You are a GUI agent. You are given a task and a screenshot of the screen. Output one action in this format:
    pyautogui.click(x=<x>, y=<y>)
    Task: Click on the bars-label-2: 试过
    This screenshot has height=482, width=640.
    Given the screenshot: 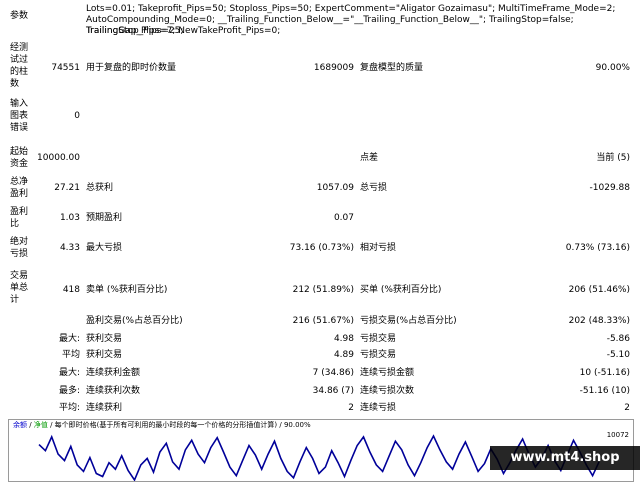 What is the action you would take?
    pyautogui.click(x=19, y=60)
    